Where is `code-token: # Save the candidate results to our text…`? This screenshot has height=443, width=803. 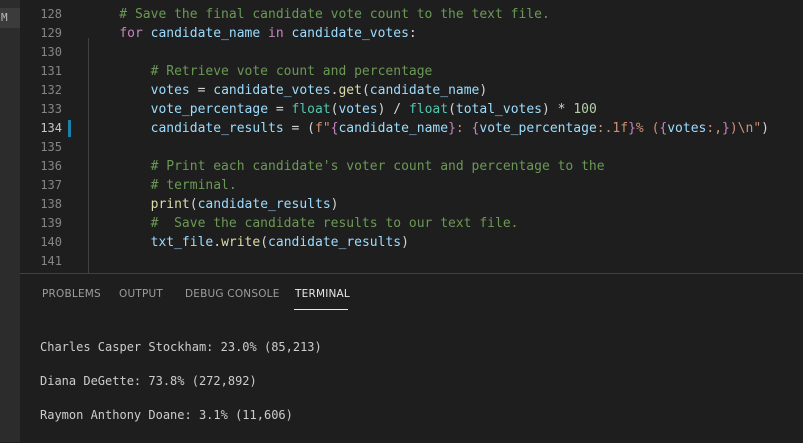 code-token: # Save the candidate results to our text… is located at coordinates (303, 223).